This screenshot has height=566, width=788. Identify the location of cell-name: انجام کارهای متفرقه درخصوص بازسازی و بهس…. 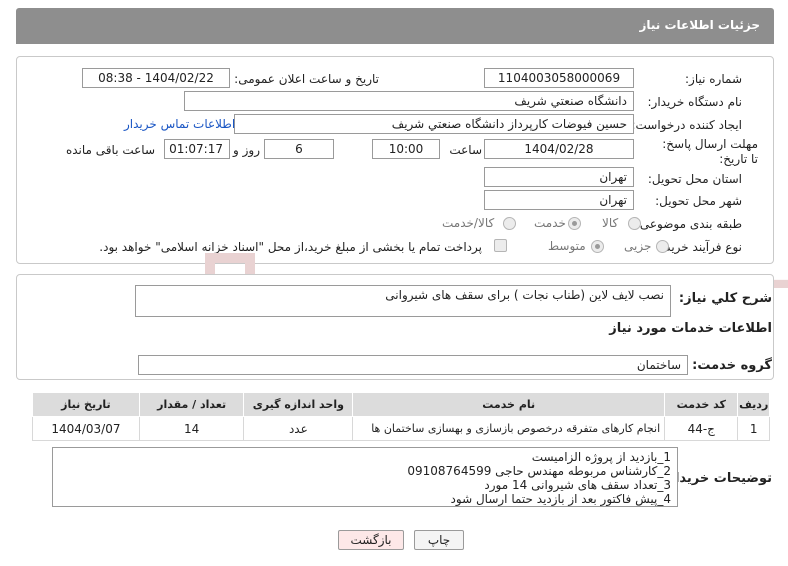
(509, 428).